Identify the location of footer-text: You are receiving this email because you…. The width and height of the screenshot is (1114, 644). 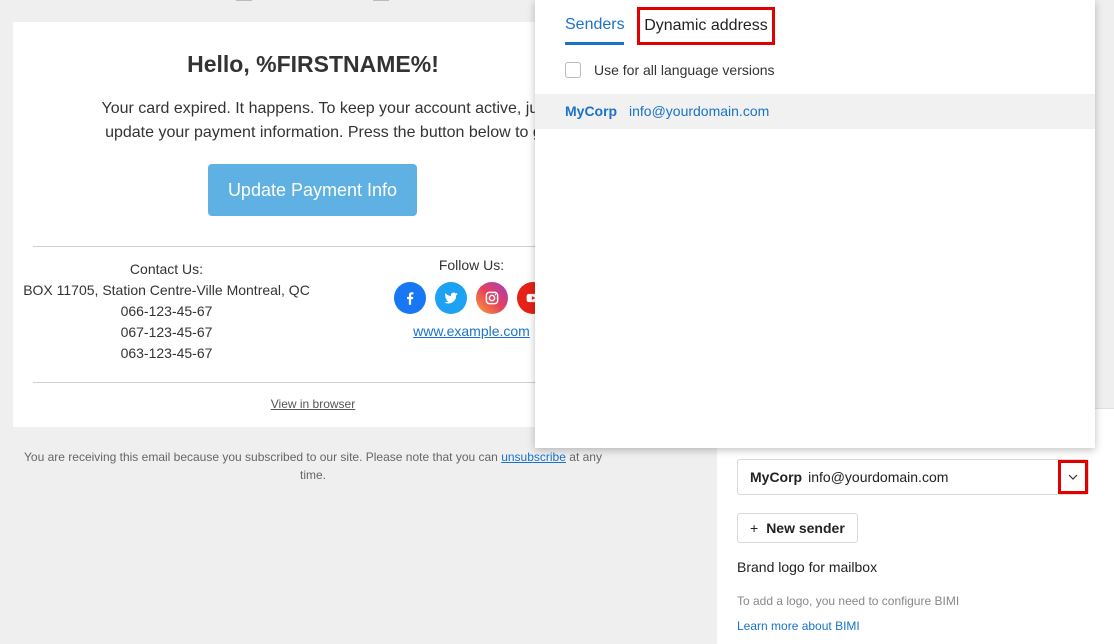
(261, 457).